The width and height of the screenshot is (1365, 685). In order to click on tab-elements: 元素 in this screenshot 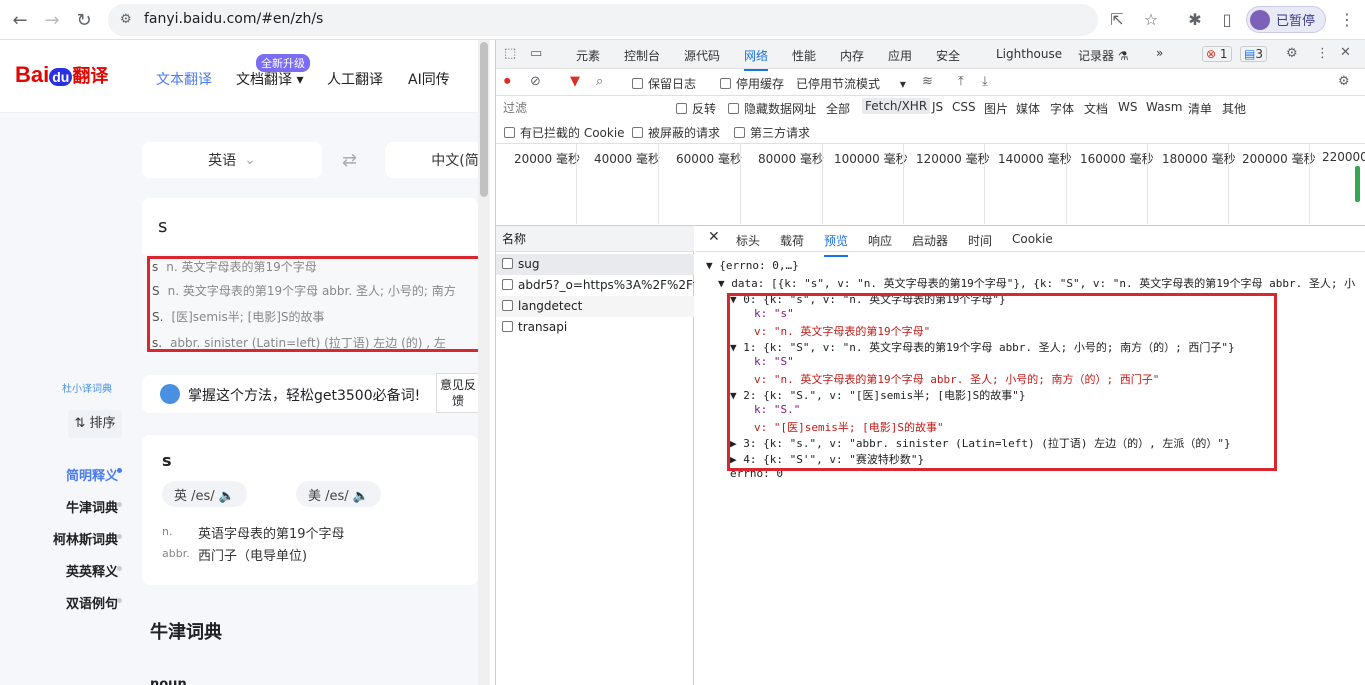, I will do `click(588, 55)`.